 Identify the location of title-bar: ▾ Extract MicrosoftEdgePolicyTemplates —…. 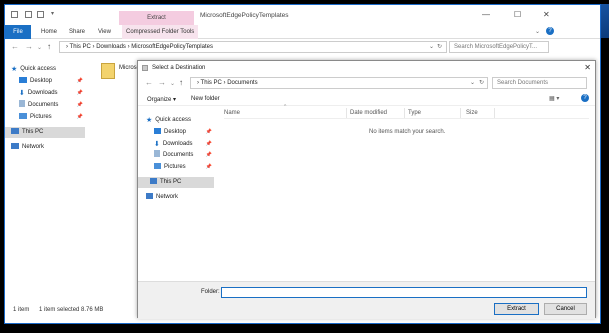
(302, 15).